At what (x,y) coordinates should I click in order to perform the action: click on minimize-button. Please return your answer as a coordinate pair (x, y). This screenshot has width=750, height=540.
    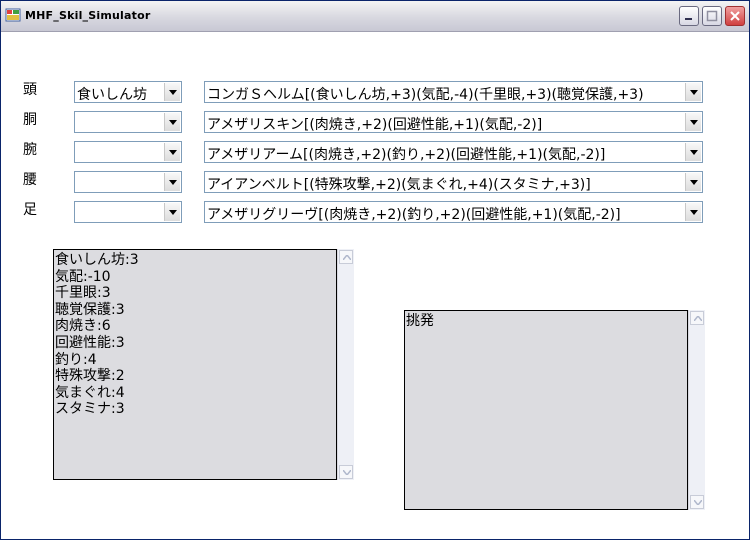
    Looking at the image, I should click on (689, 16).